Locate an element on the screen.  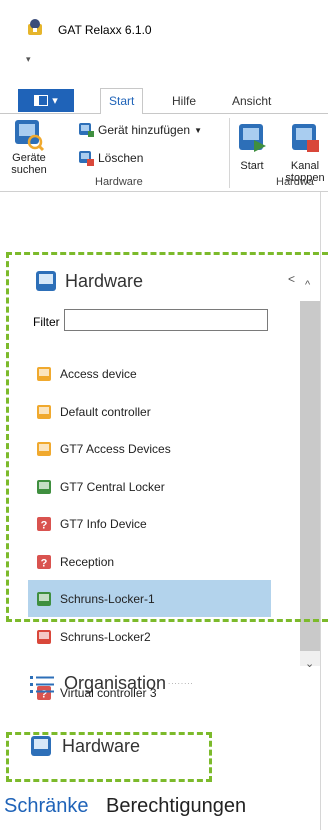
list-item: ? Reception is located at coordinates (149, 561).